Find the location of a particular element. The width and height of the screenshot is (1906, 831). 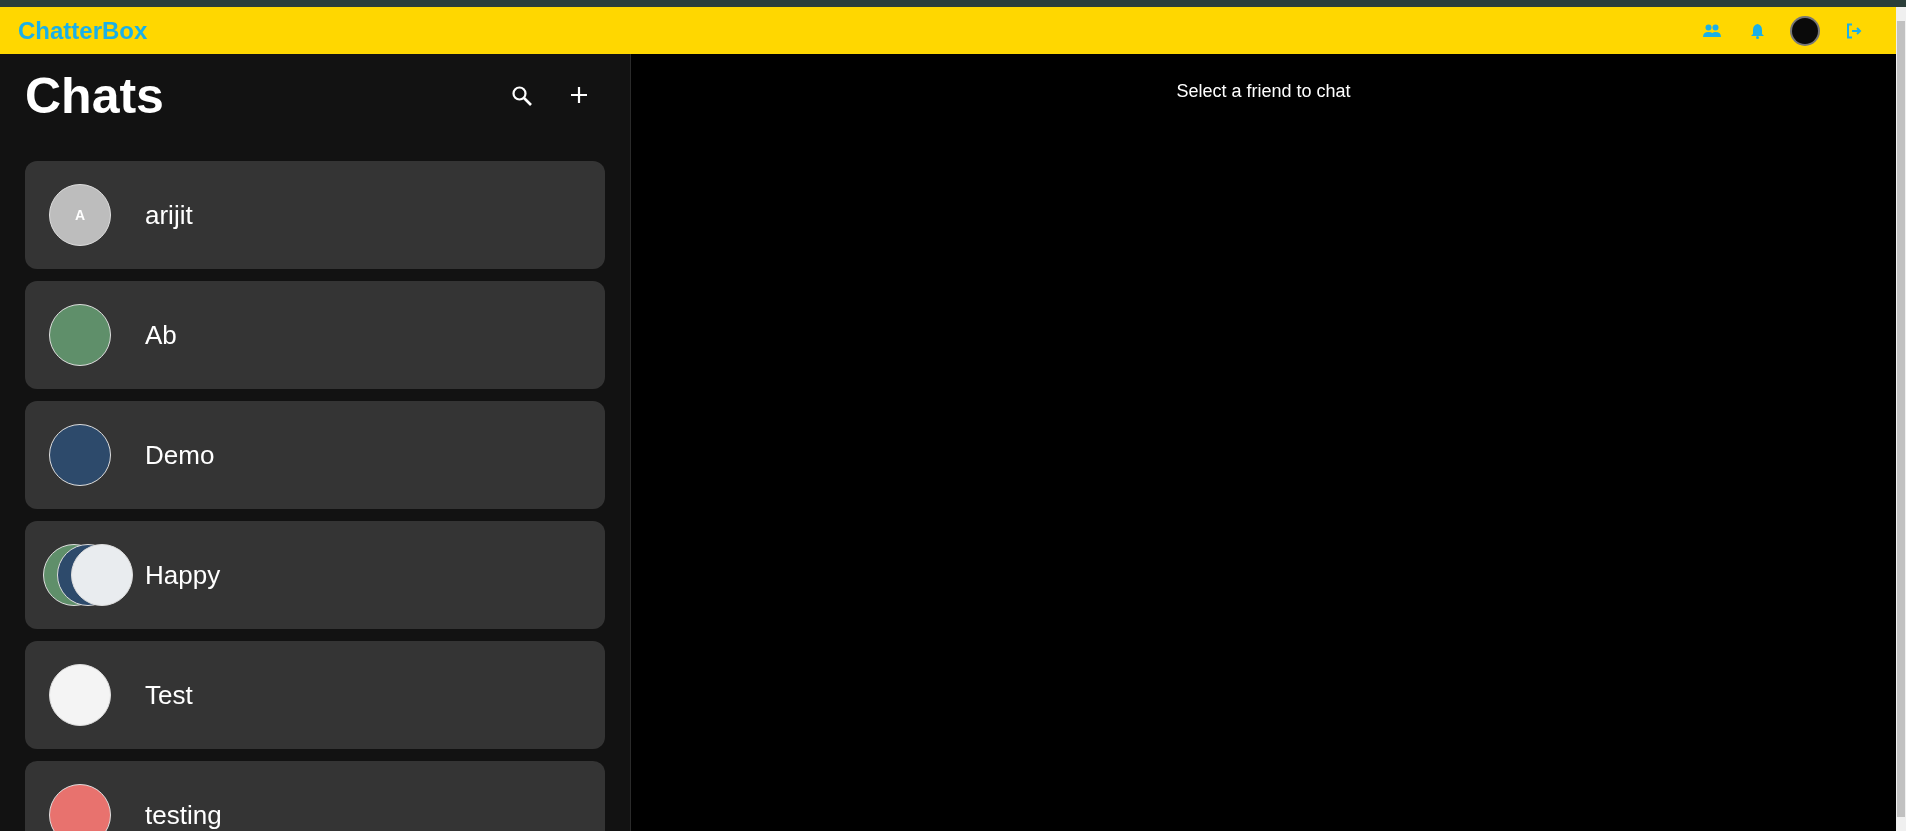

chat-name: Ab is located at coordinates (161, 335).